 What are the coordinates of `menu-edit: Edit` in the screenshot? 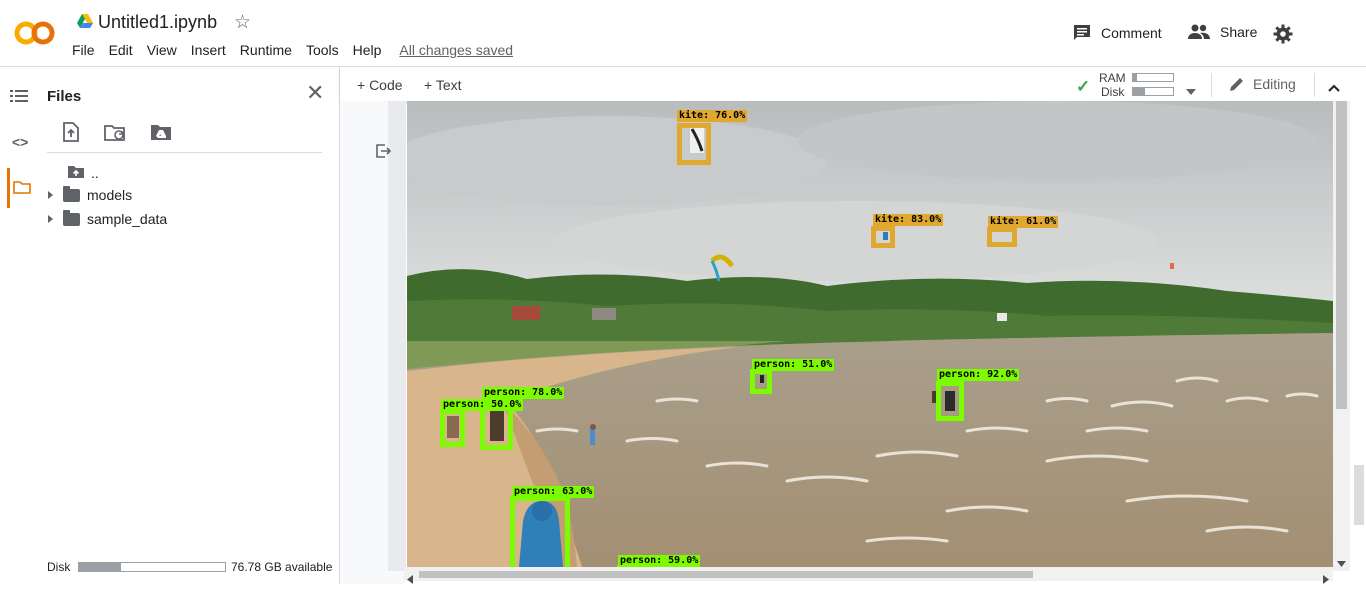 It's located at (121, 50).